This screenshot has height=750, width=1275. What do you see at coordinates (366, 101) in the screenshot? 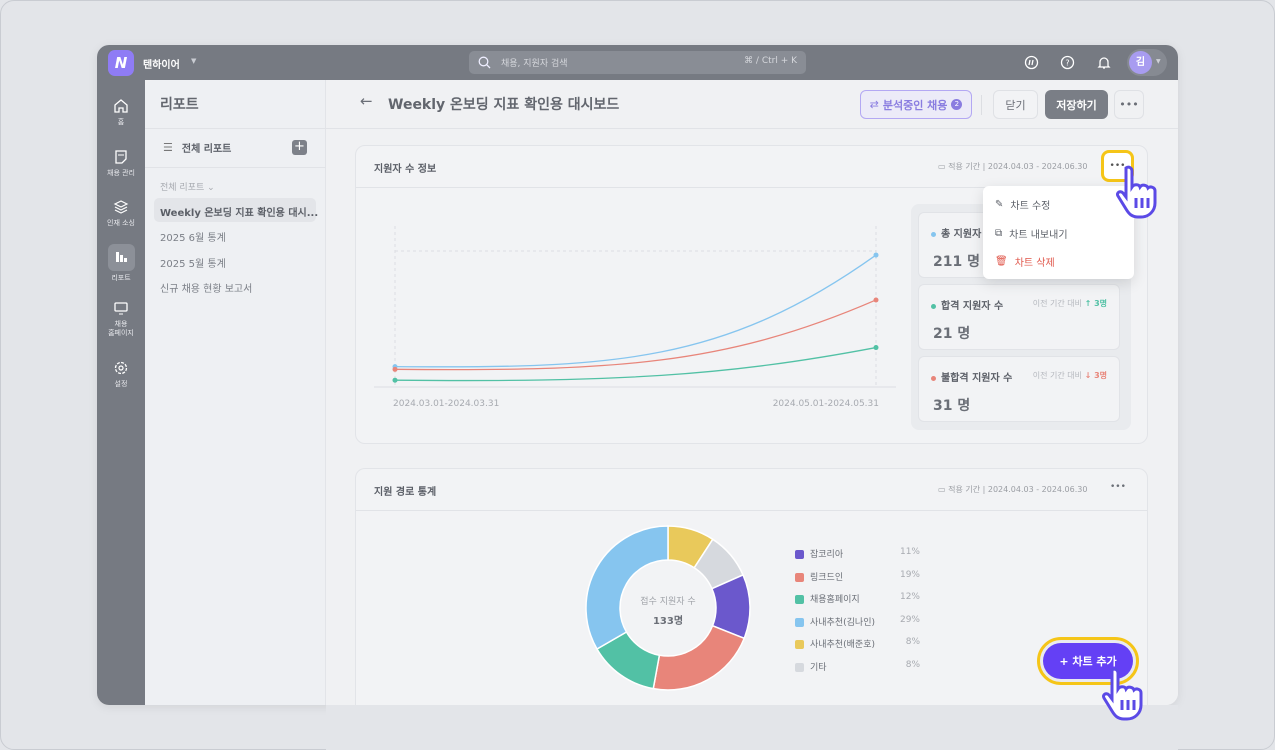
I see `back-arrow-icon: ←` at bounding box center [366, 101].